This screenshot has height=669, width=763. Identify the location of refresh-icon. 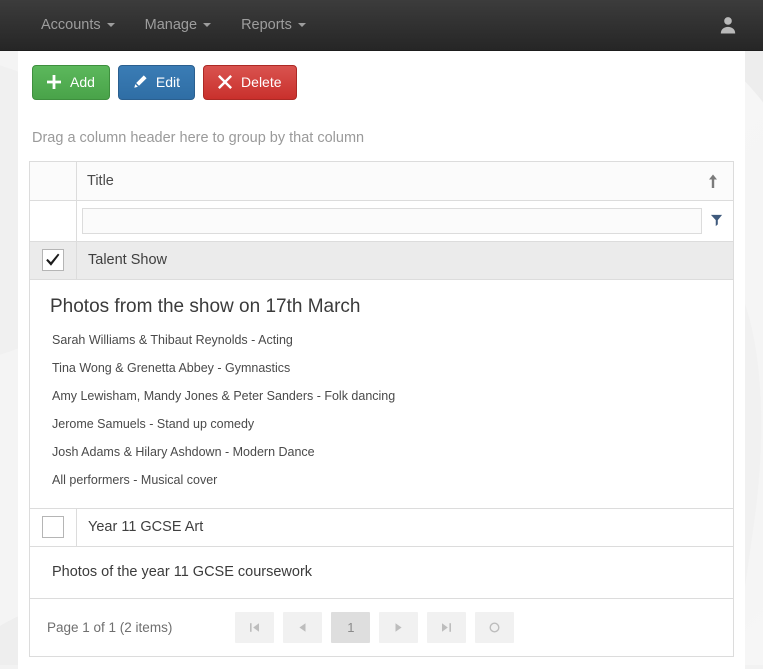
(494, 627).